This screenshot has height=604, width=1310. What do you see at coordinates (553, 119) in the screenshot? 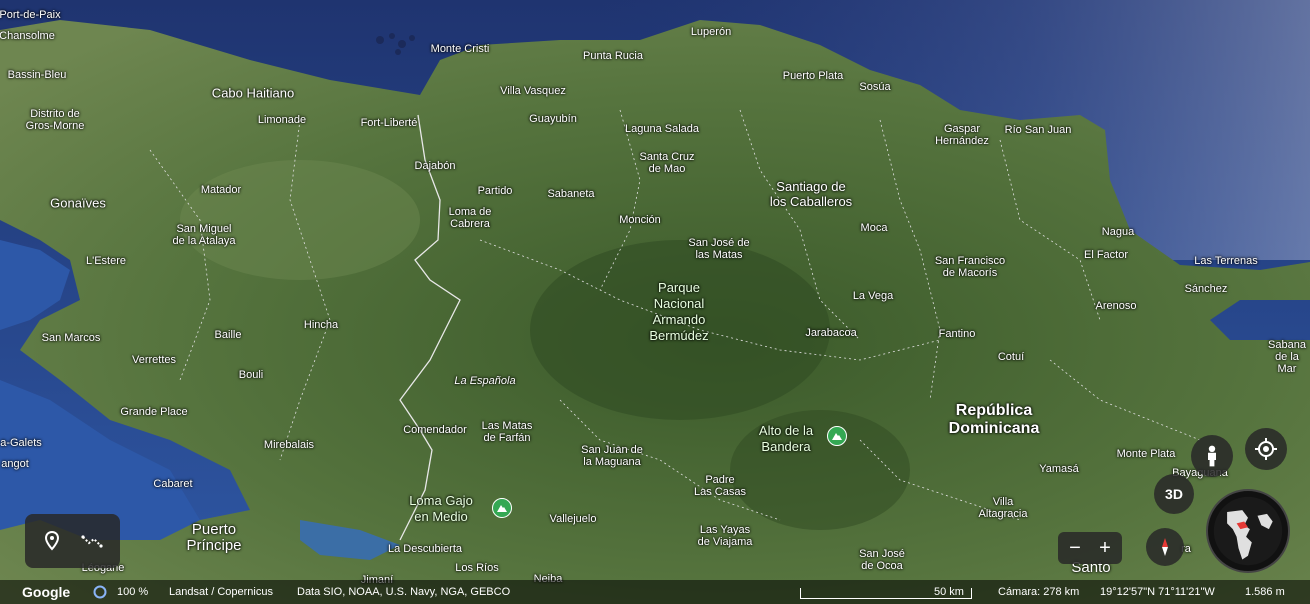
I see `place-label: Guayubín` at bounding box center [553, 119].